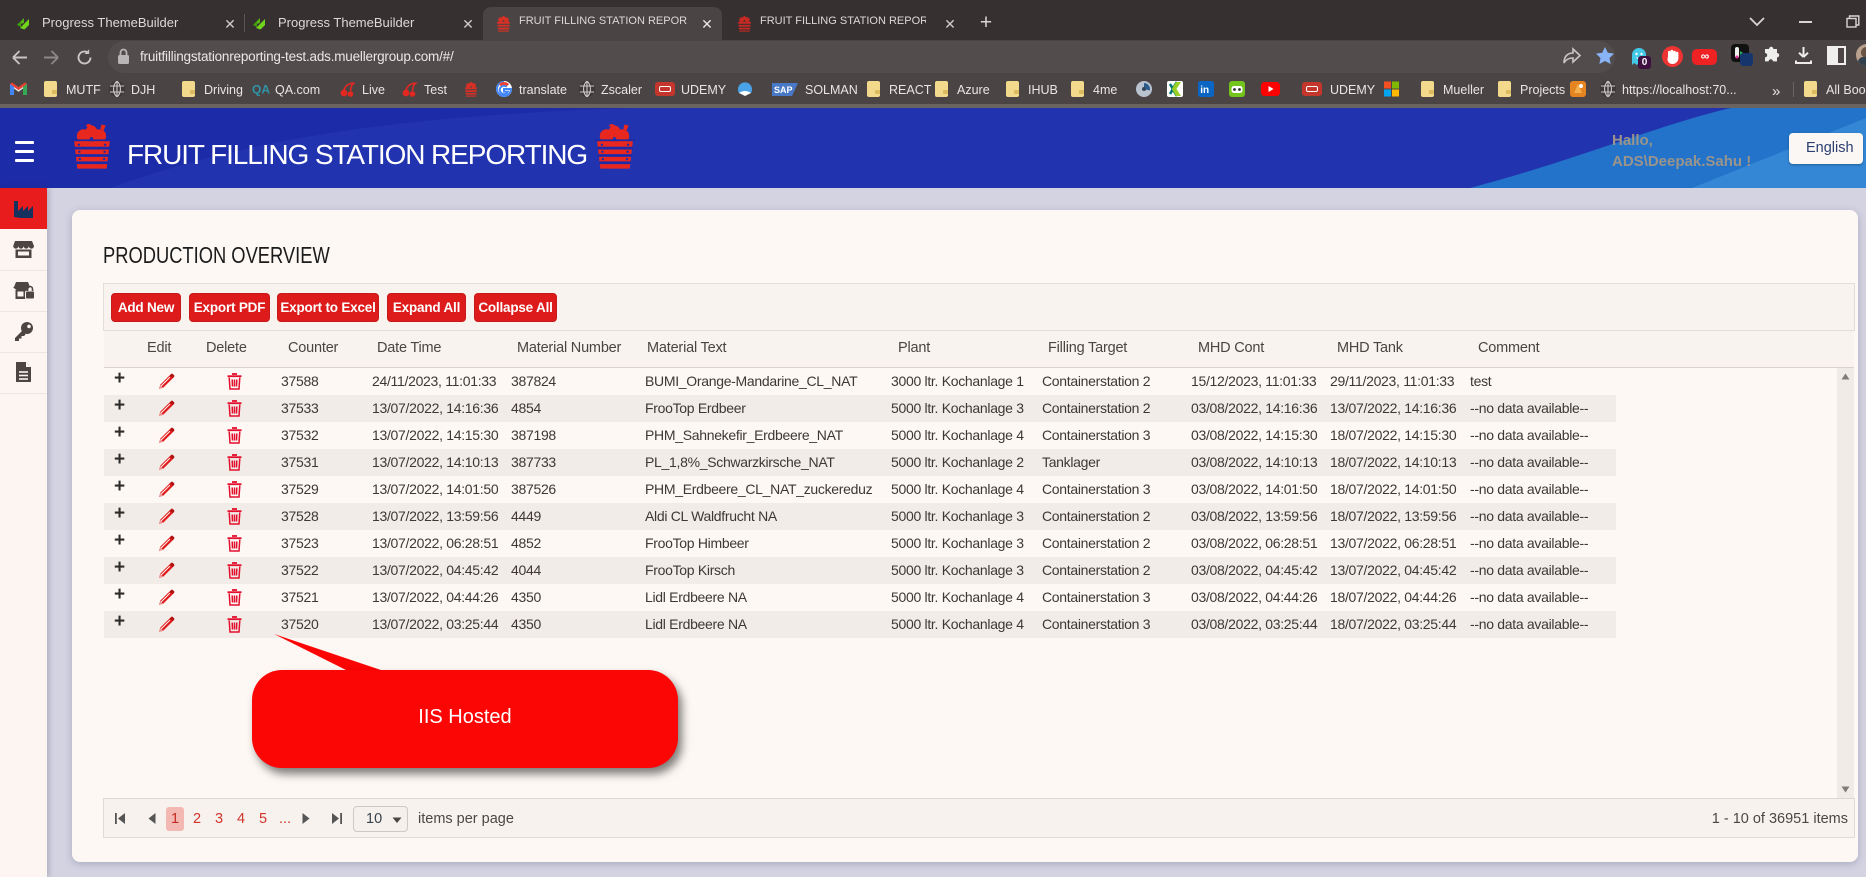  I want to click on svg-text: SAP, so click(783, 90).